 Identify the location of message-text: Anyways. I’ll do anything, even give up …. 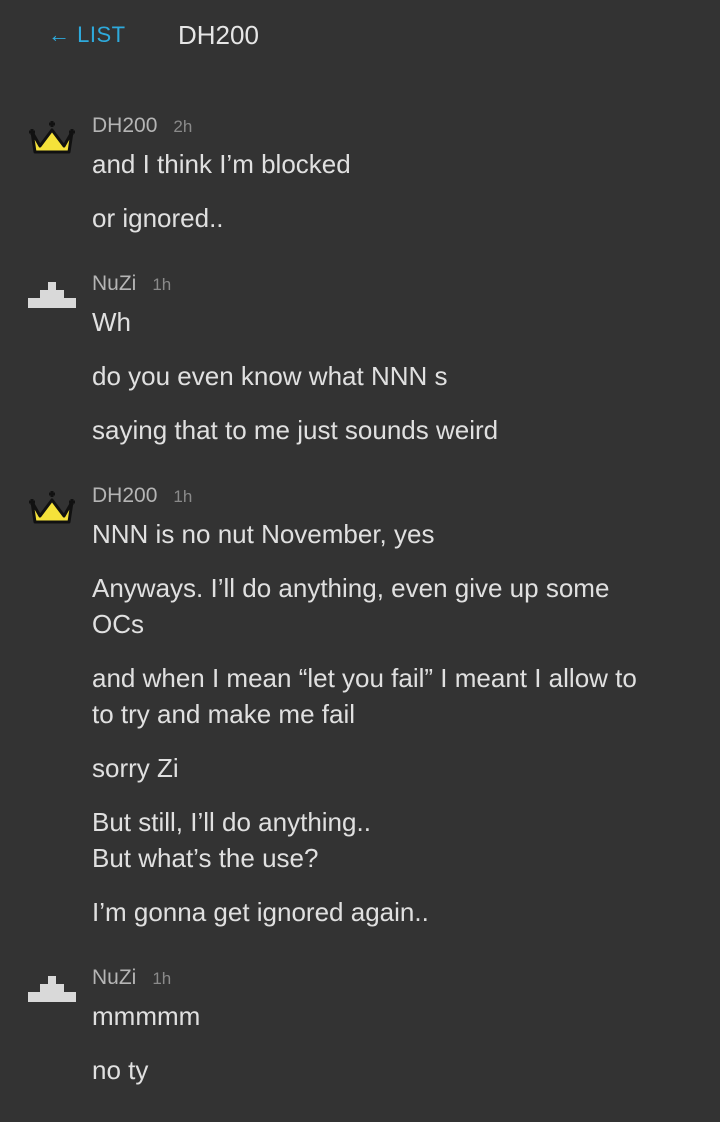
(351, 606).